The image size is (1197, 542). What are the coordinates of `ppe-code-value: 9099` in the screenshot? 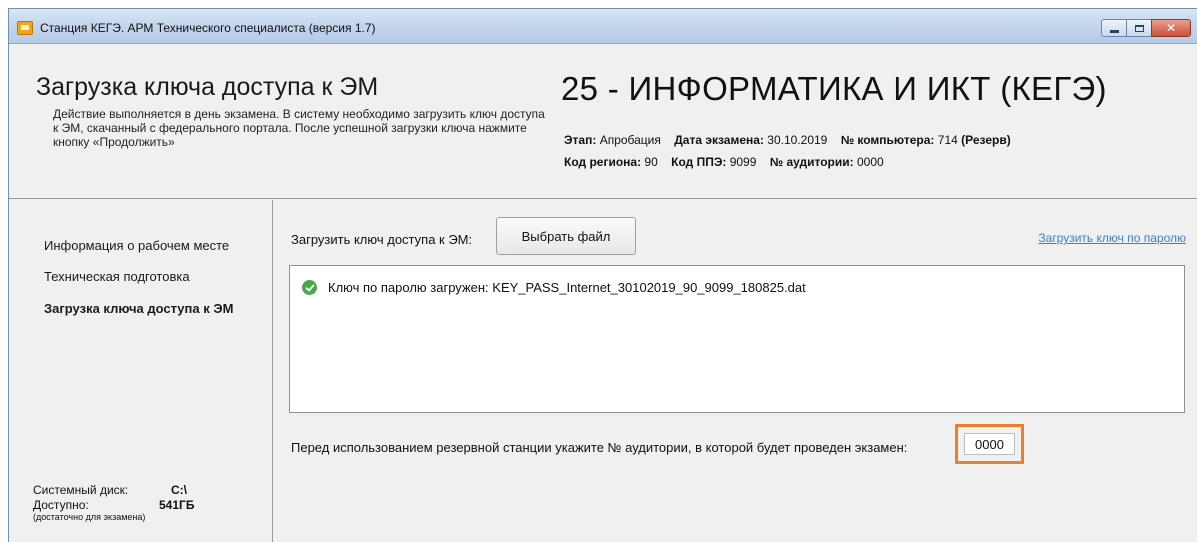 It's located at (743, 162).